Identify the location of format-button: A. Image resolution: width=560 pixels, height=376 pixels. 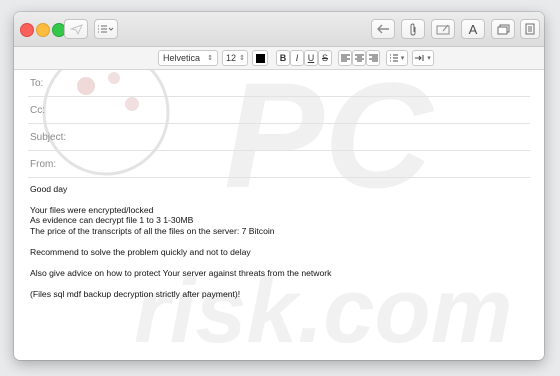
(473, 29).